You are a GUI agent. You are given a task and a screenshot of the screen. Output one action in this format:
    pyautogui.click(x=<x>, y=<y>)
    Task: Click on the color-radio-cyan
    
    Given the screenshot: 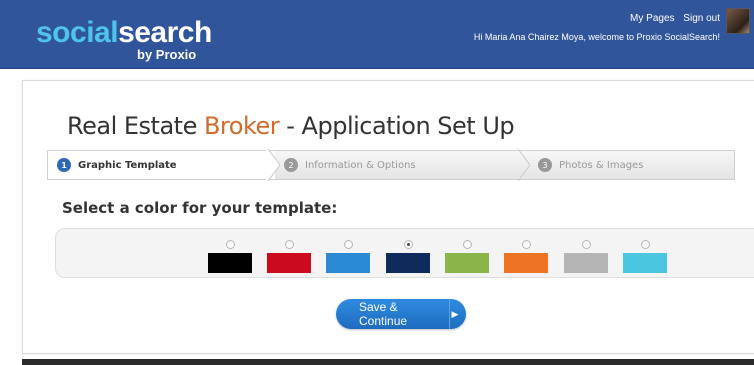 What is the action you would take?
    pyautogui.click(x=645, y=244)
    